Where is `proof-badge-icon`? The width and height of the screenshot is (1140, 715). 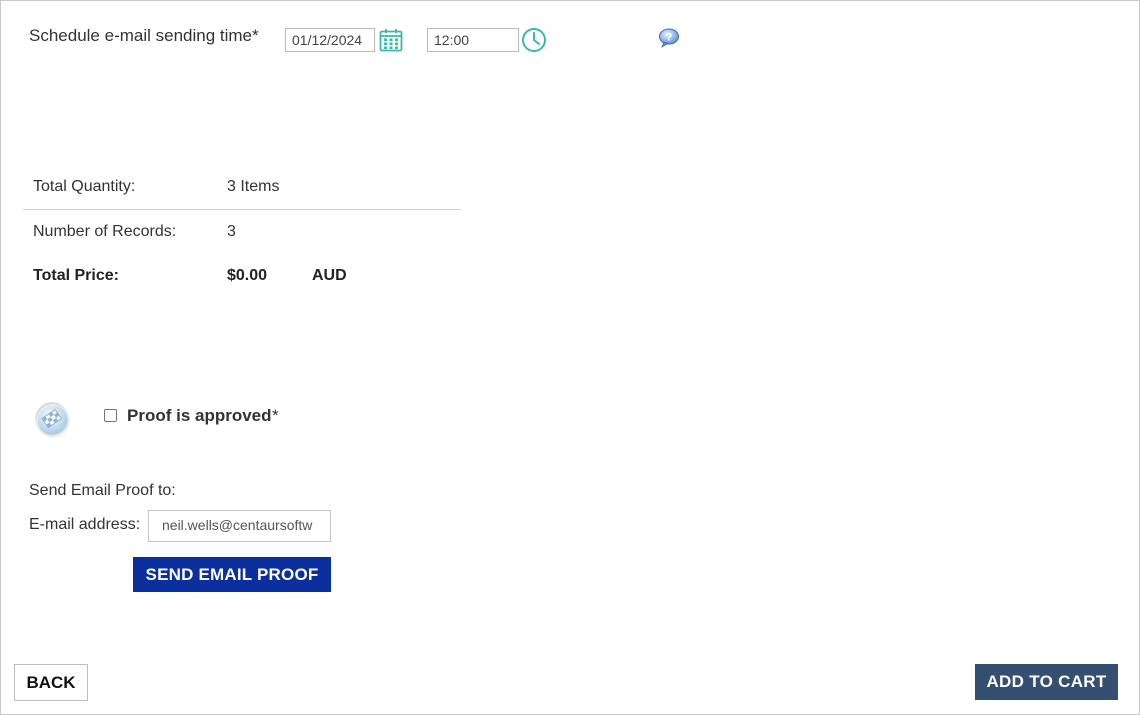 proof-badge-icon is located at coordinates (53, 422).